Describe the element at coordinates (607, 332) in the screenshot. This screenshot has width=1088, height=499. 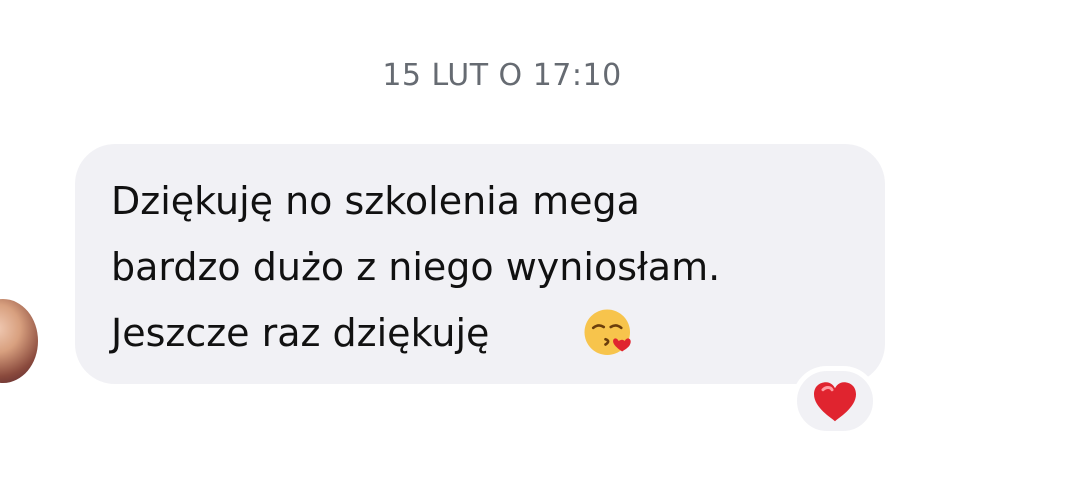
I see `kiss-face-icon` at that location.